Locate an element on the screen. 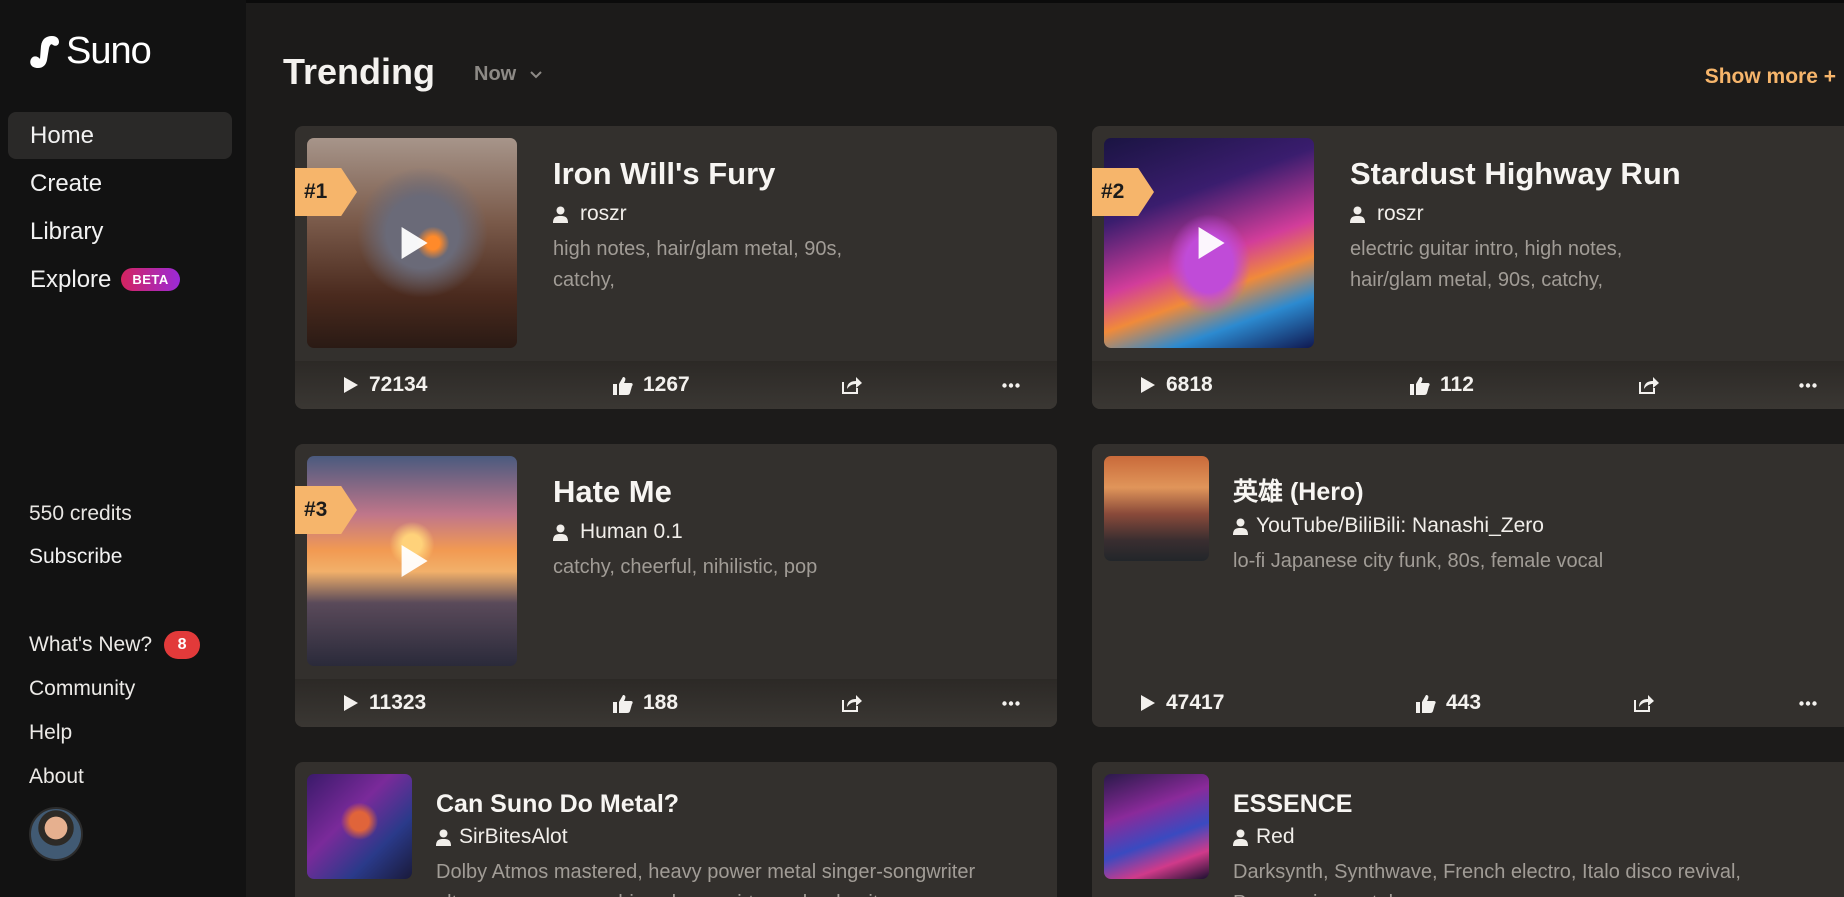 The height and width of the screenshot is (897, 1844). show-more-button: Show more + is located at coordinates (1770, 77).